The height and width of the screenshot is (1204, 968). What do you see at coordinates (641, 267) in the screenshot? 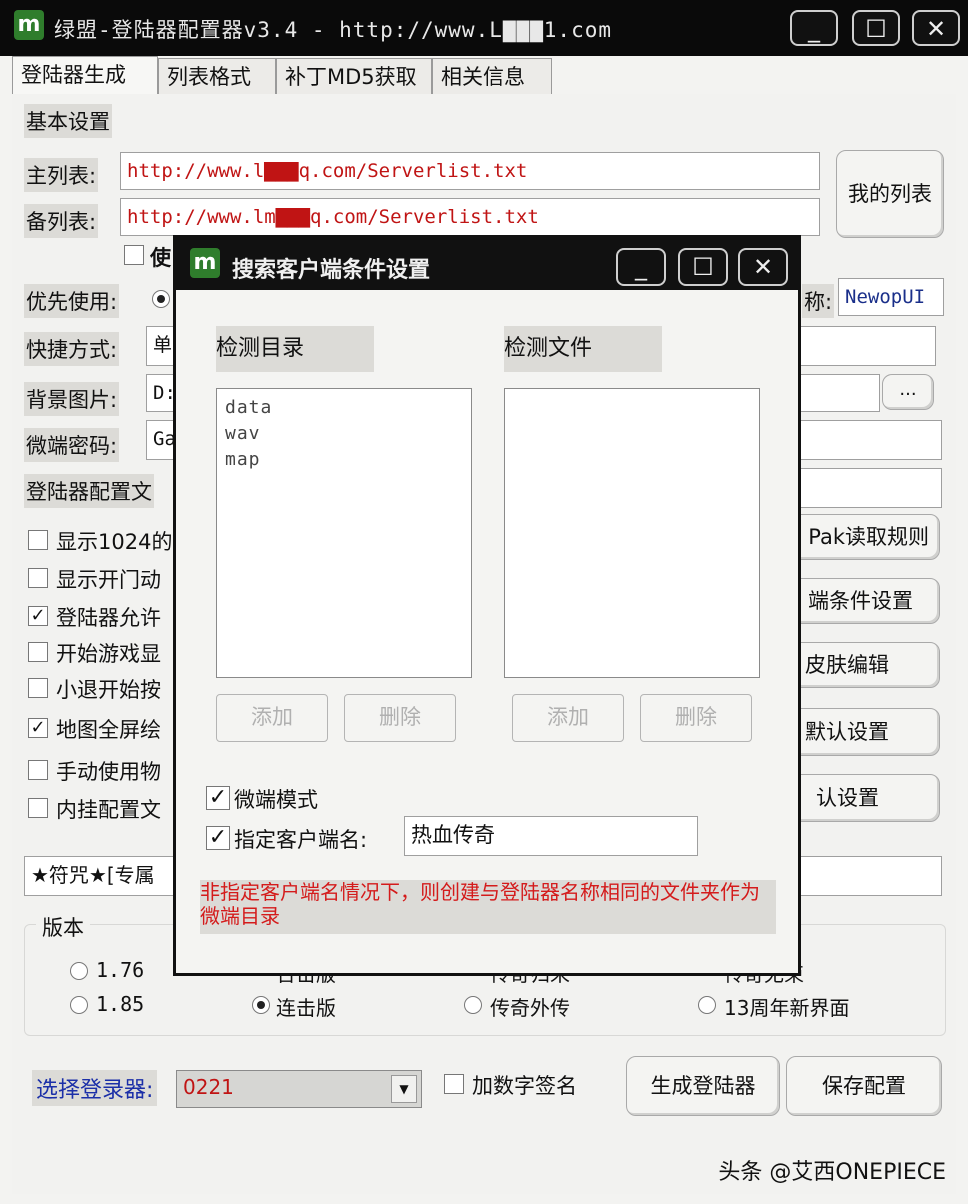
I see `dialog-minimize-button: _` at bounding box center [641, 267].